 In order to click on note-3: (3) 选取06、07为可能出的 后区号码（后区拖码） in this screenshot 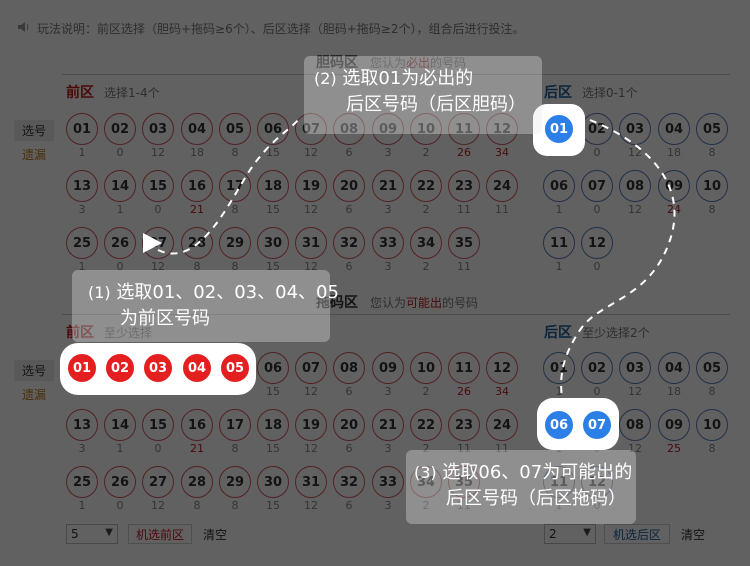, I will do `click(523, 485)`.